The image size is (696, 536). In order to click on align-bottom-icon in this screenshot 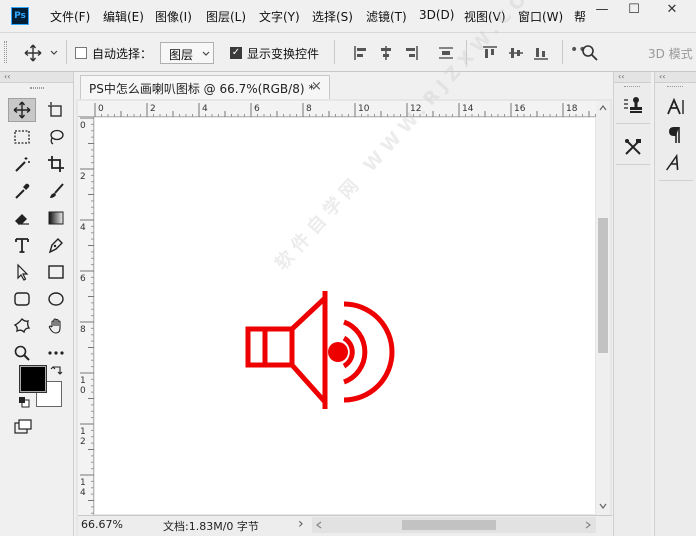, I will do `click(541, 53)`.